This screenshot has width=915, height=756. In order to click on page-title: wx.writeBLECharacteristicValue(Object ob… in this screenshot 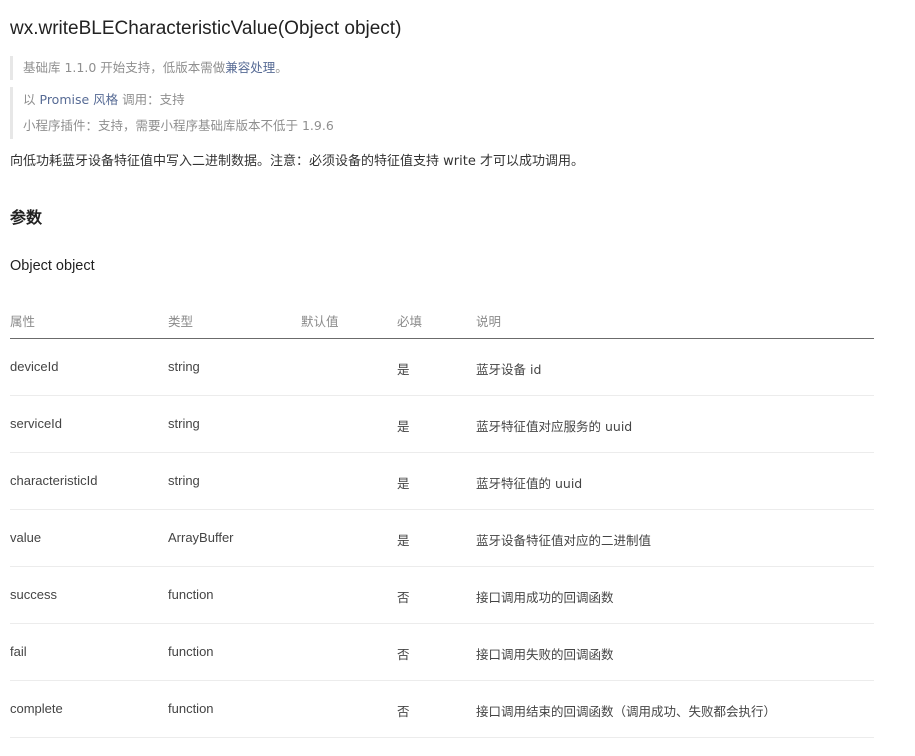, I will do `click(206, 28)`.